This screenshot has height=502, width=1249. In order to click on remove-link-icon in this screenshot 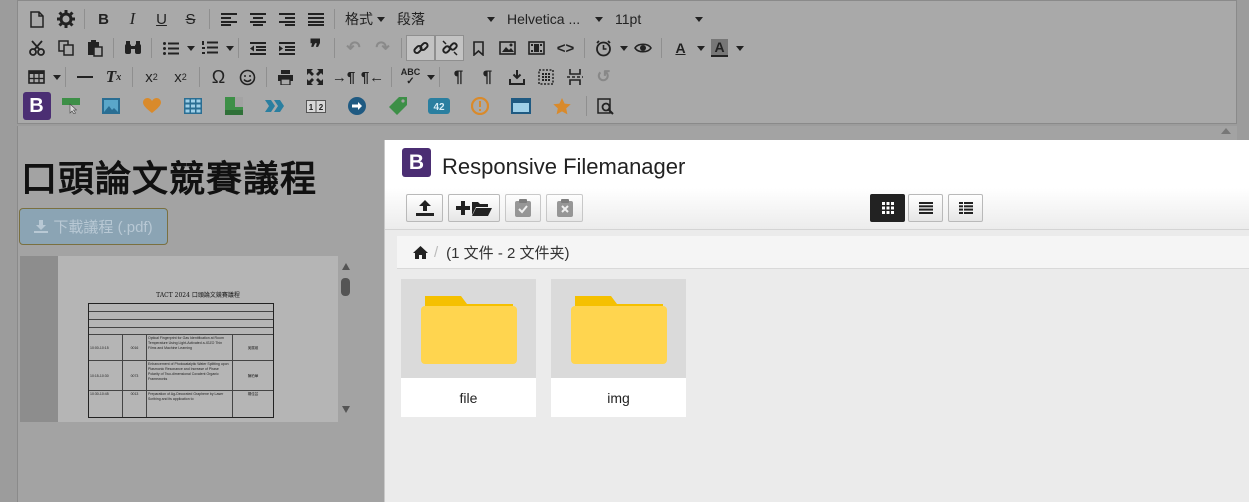, I will do `click(449, 48)`.